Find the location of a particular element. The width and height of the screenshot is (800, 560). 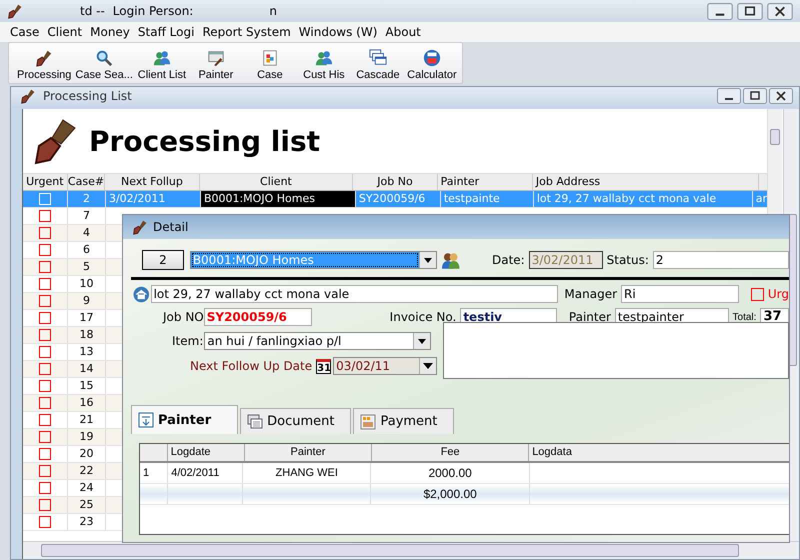

tab: Payment is located at coordinates (403, 421).